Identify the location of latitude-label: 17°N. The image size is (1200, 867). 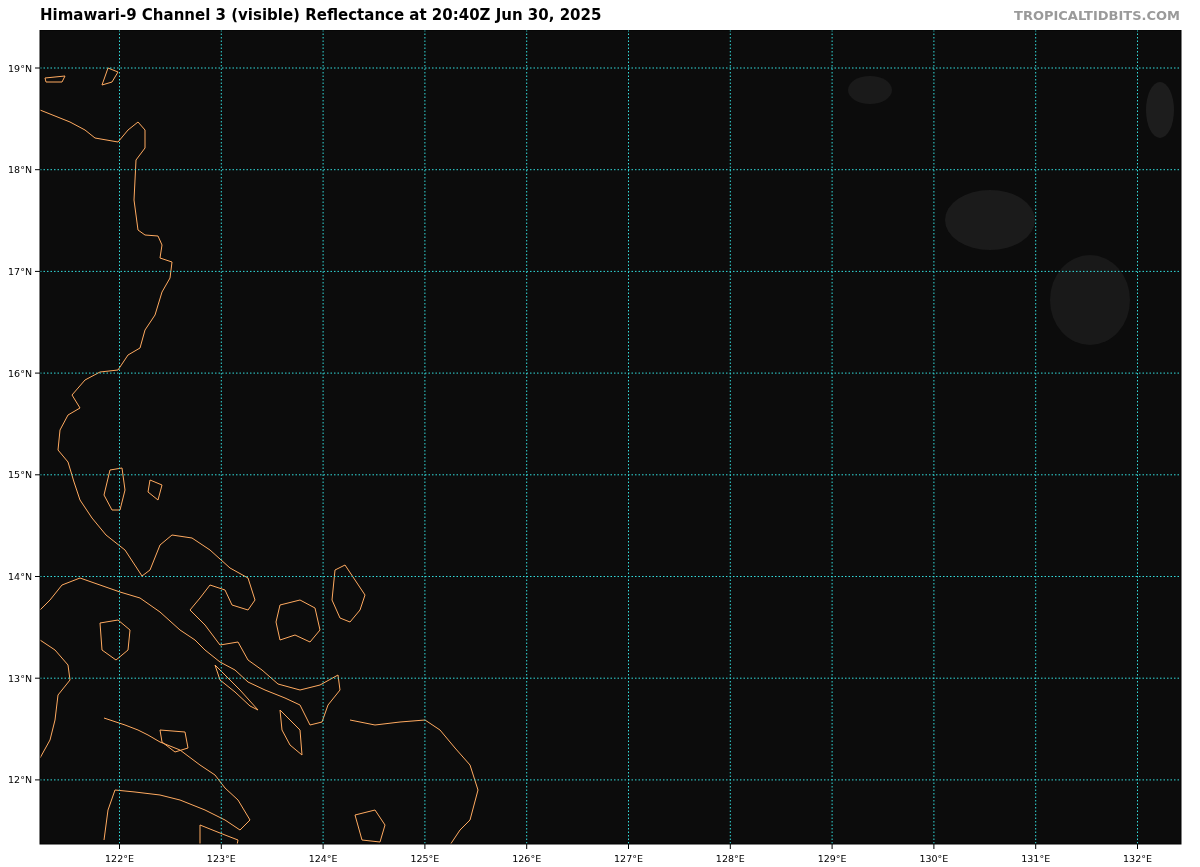
(20, 271).